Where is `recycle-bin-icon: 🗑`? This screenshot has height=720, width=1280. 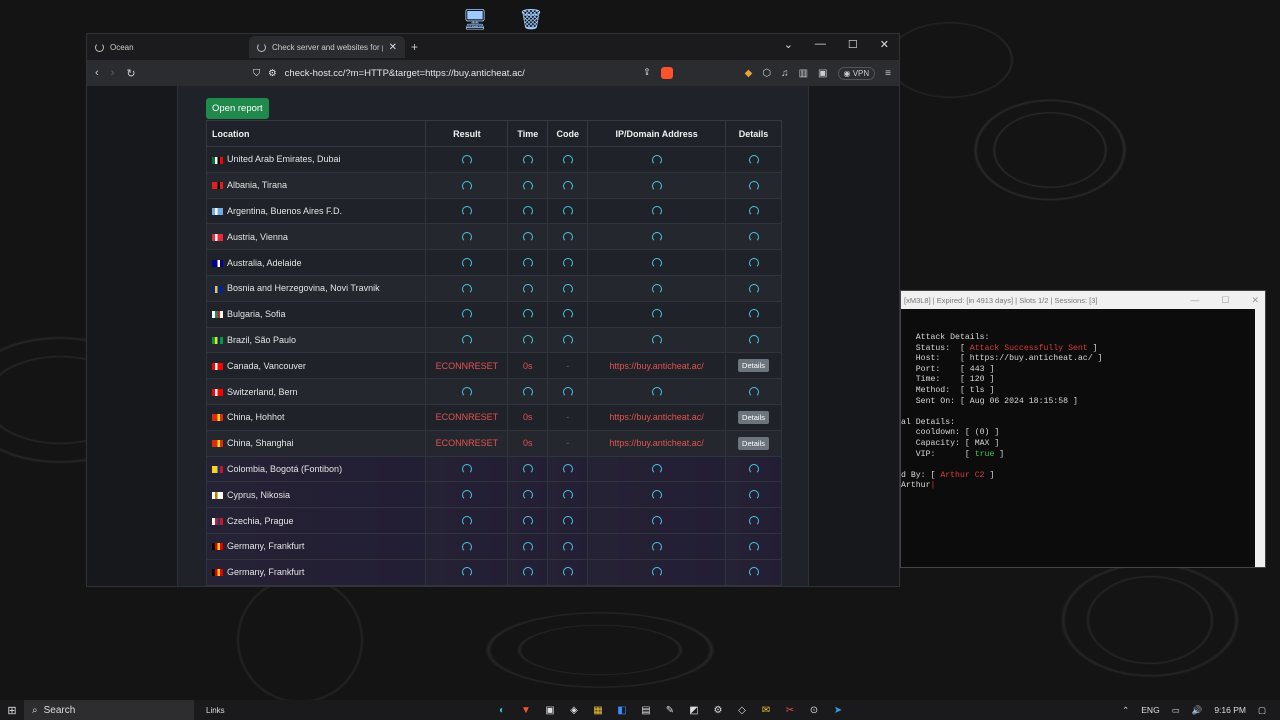
recycle-bin-icon: 🗑 is located at coordinates (531, 19).